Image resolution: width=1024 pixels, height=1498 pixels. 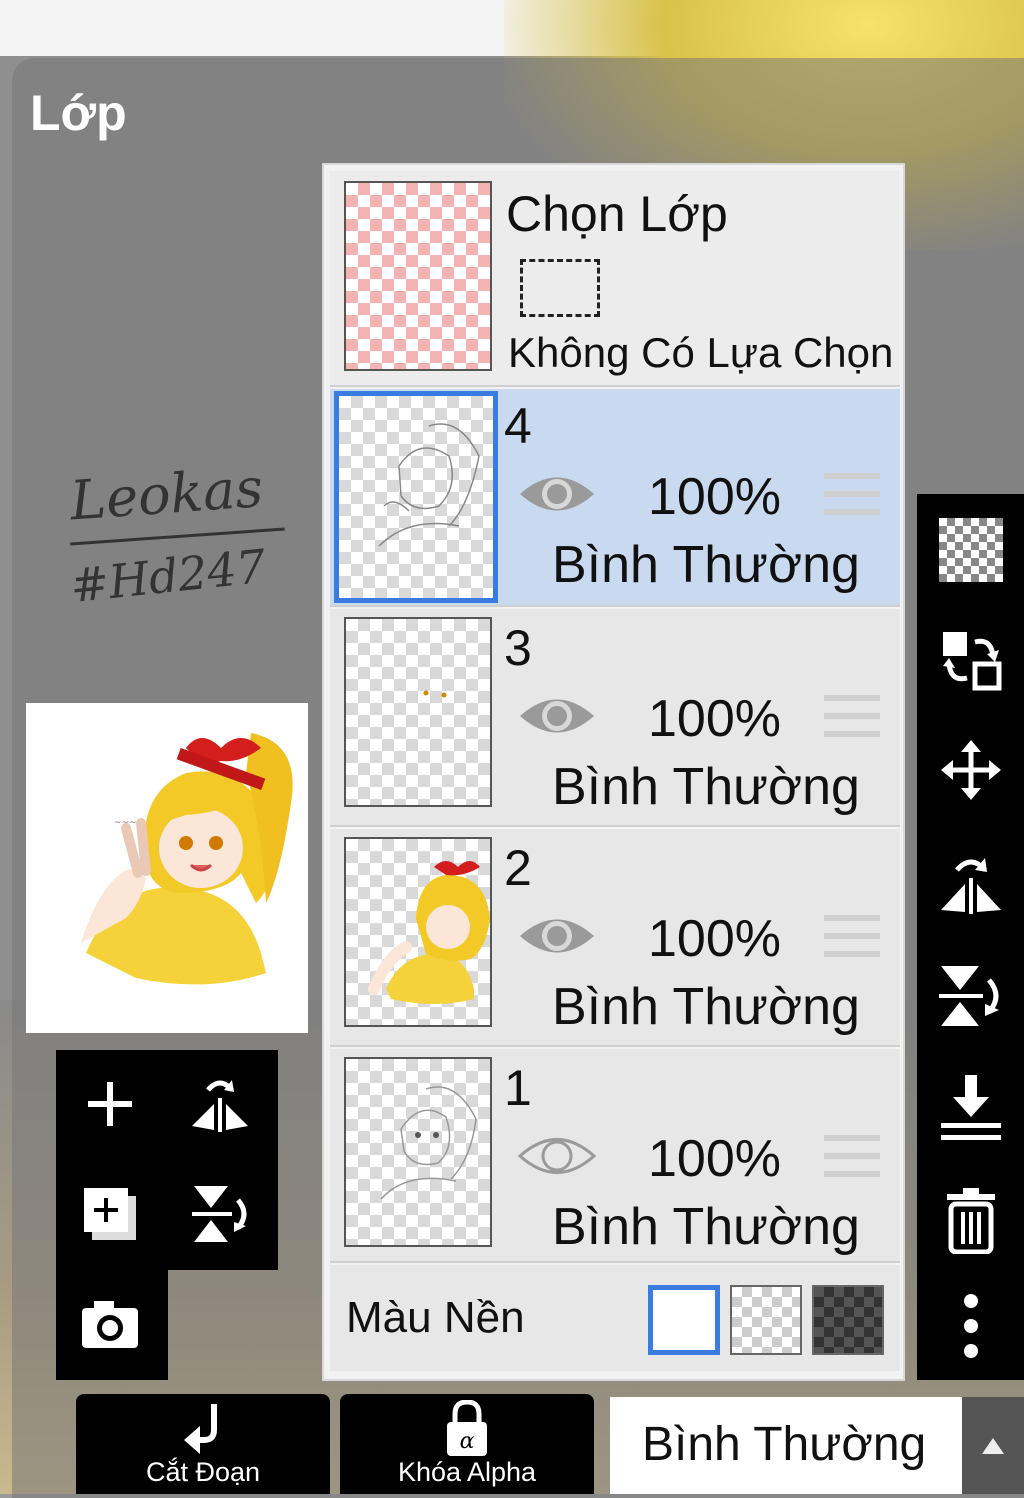 What do you see at coordinates (187, 859) in the screenshot?
I see `character-illustration: ~~~` at bounding box center [187, 859].